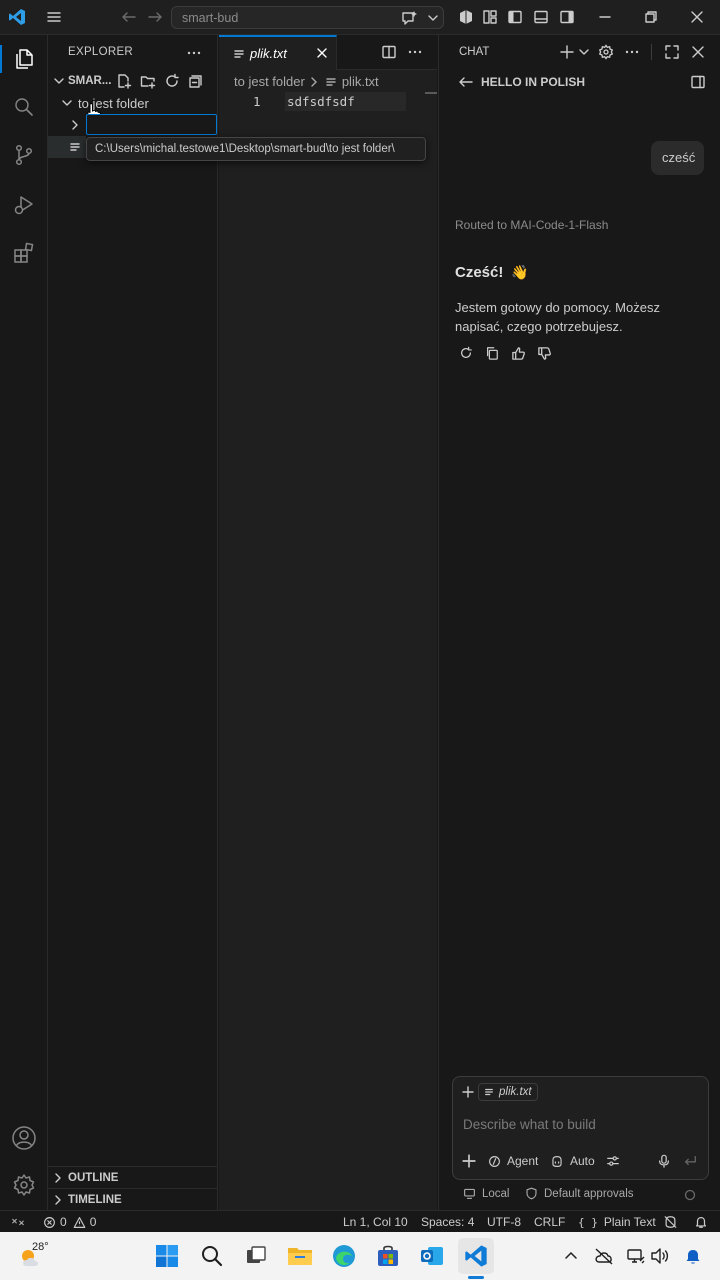 This screenshot has height=1280, width=720. I want to click on thumbs-up-icon, so click(518, 353).